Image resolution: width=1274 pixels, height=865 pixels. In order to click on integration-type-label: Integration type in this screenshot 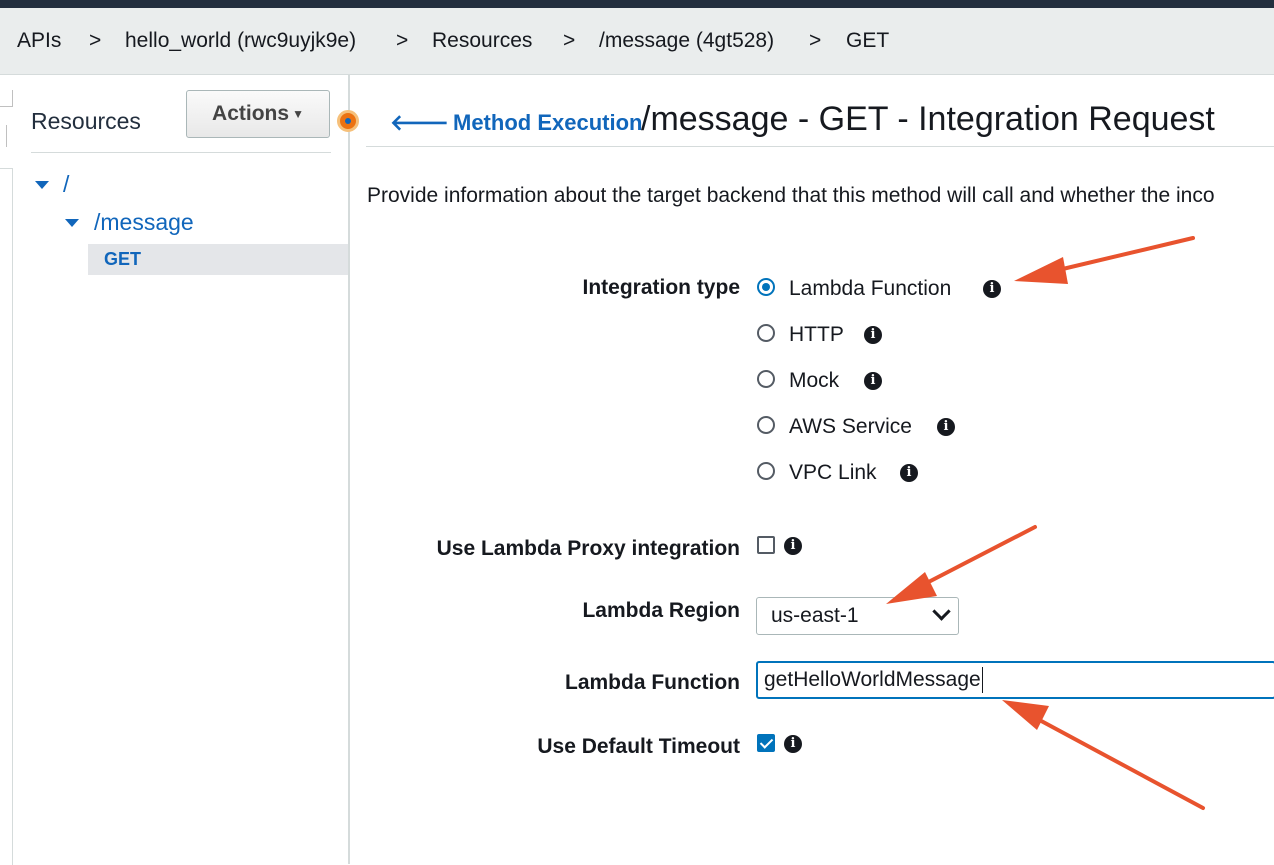, I will do `click(661, 287)`.